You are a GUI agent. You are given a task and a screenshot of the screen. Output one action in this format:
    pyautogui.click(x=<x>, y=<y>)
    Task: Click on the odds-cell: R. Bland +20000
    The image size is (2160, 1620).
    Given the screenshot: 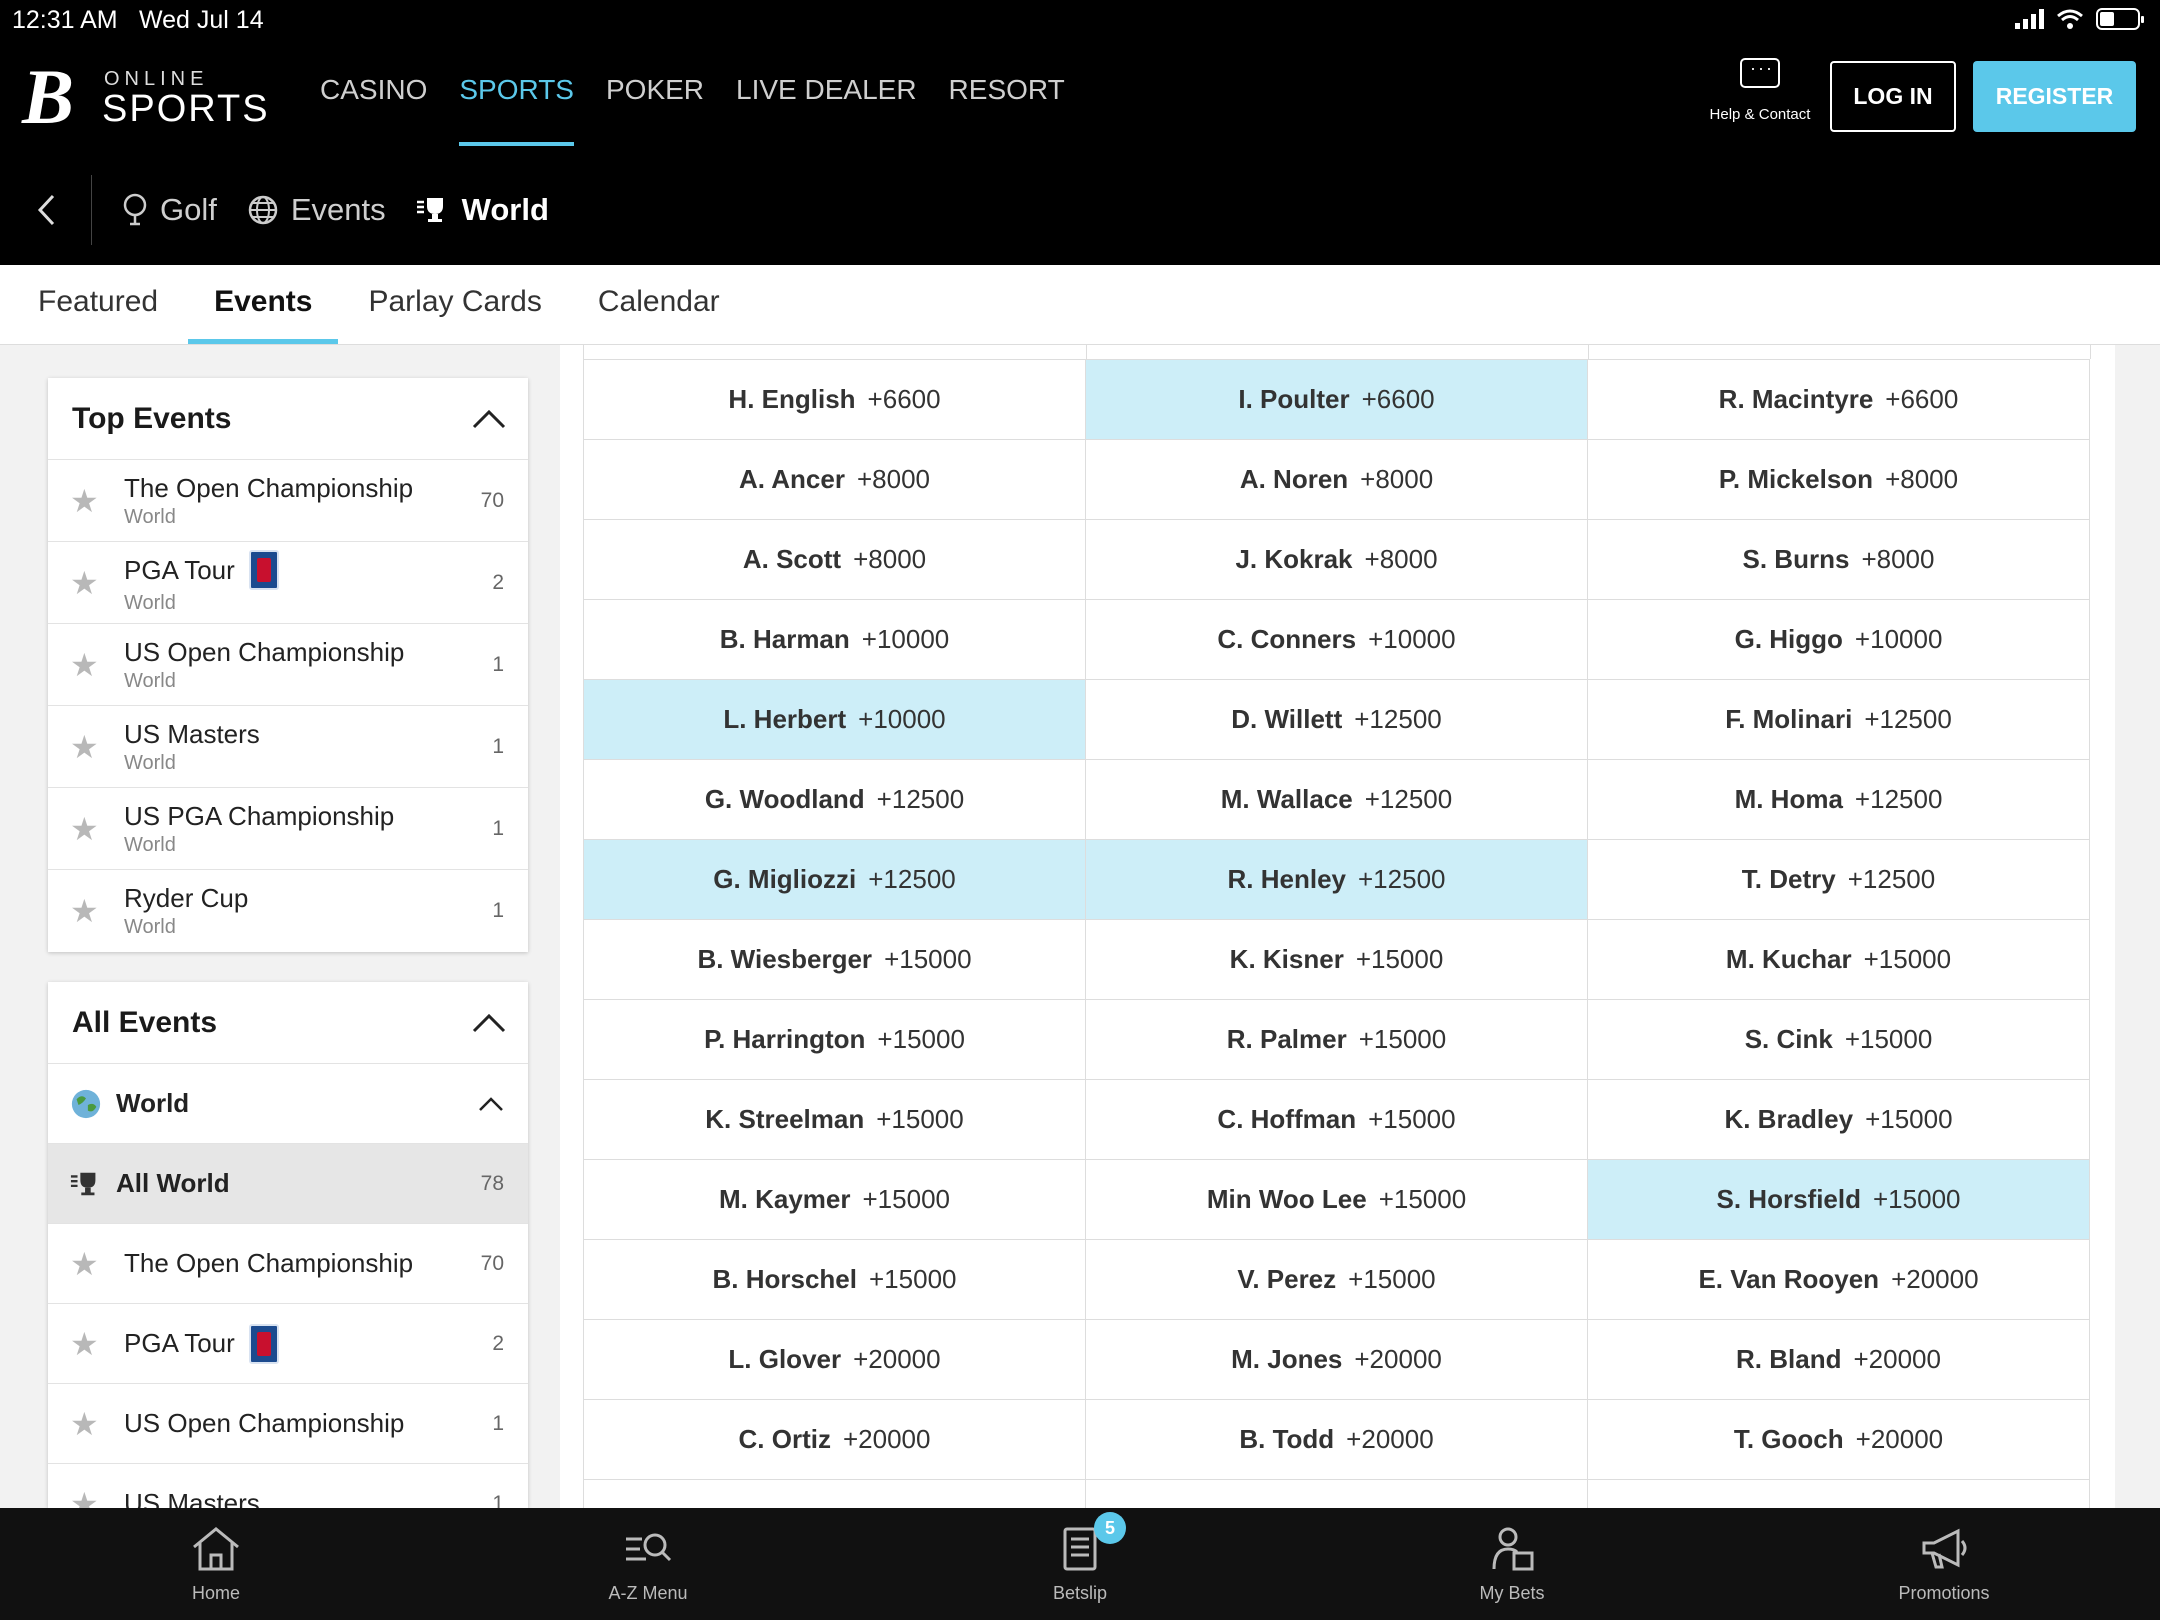 What is the action you would take?
    pyautogui.click(x=1839, y=1360)
    